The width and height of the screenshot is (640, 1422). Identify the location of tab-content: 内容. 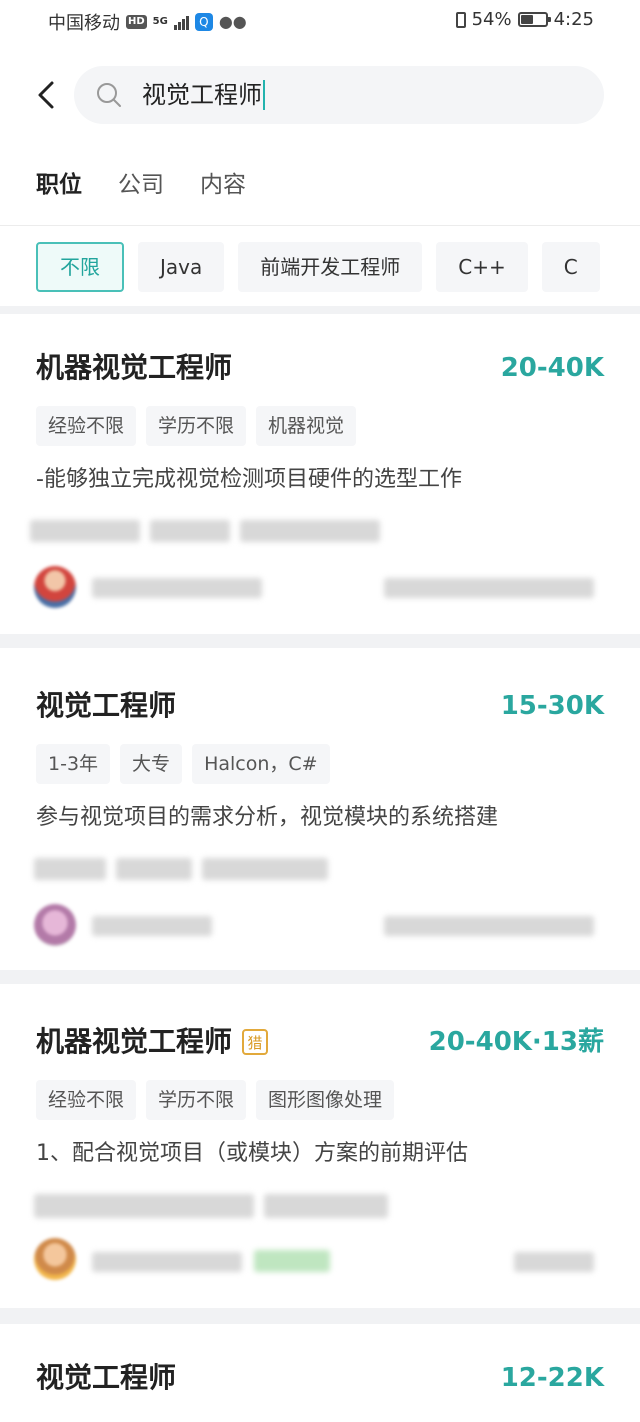
(223, 185).